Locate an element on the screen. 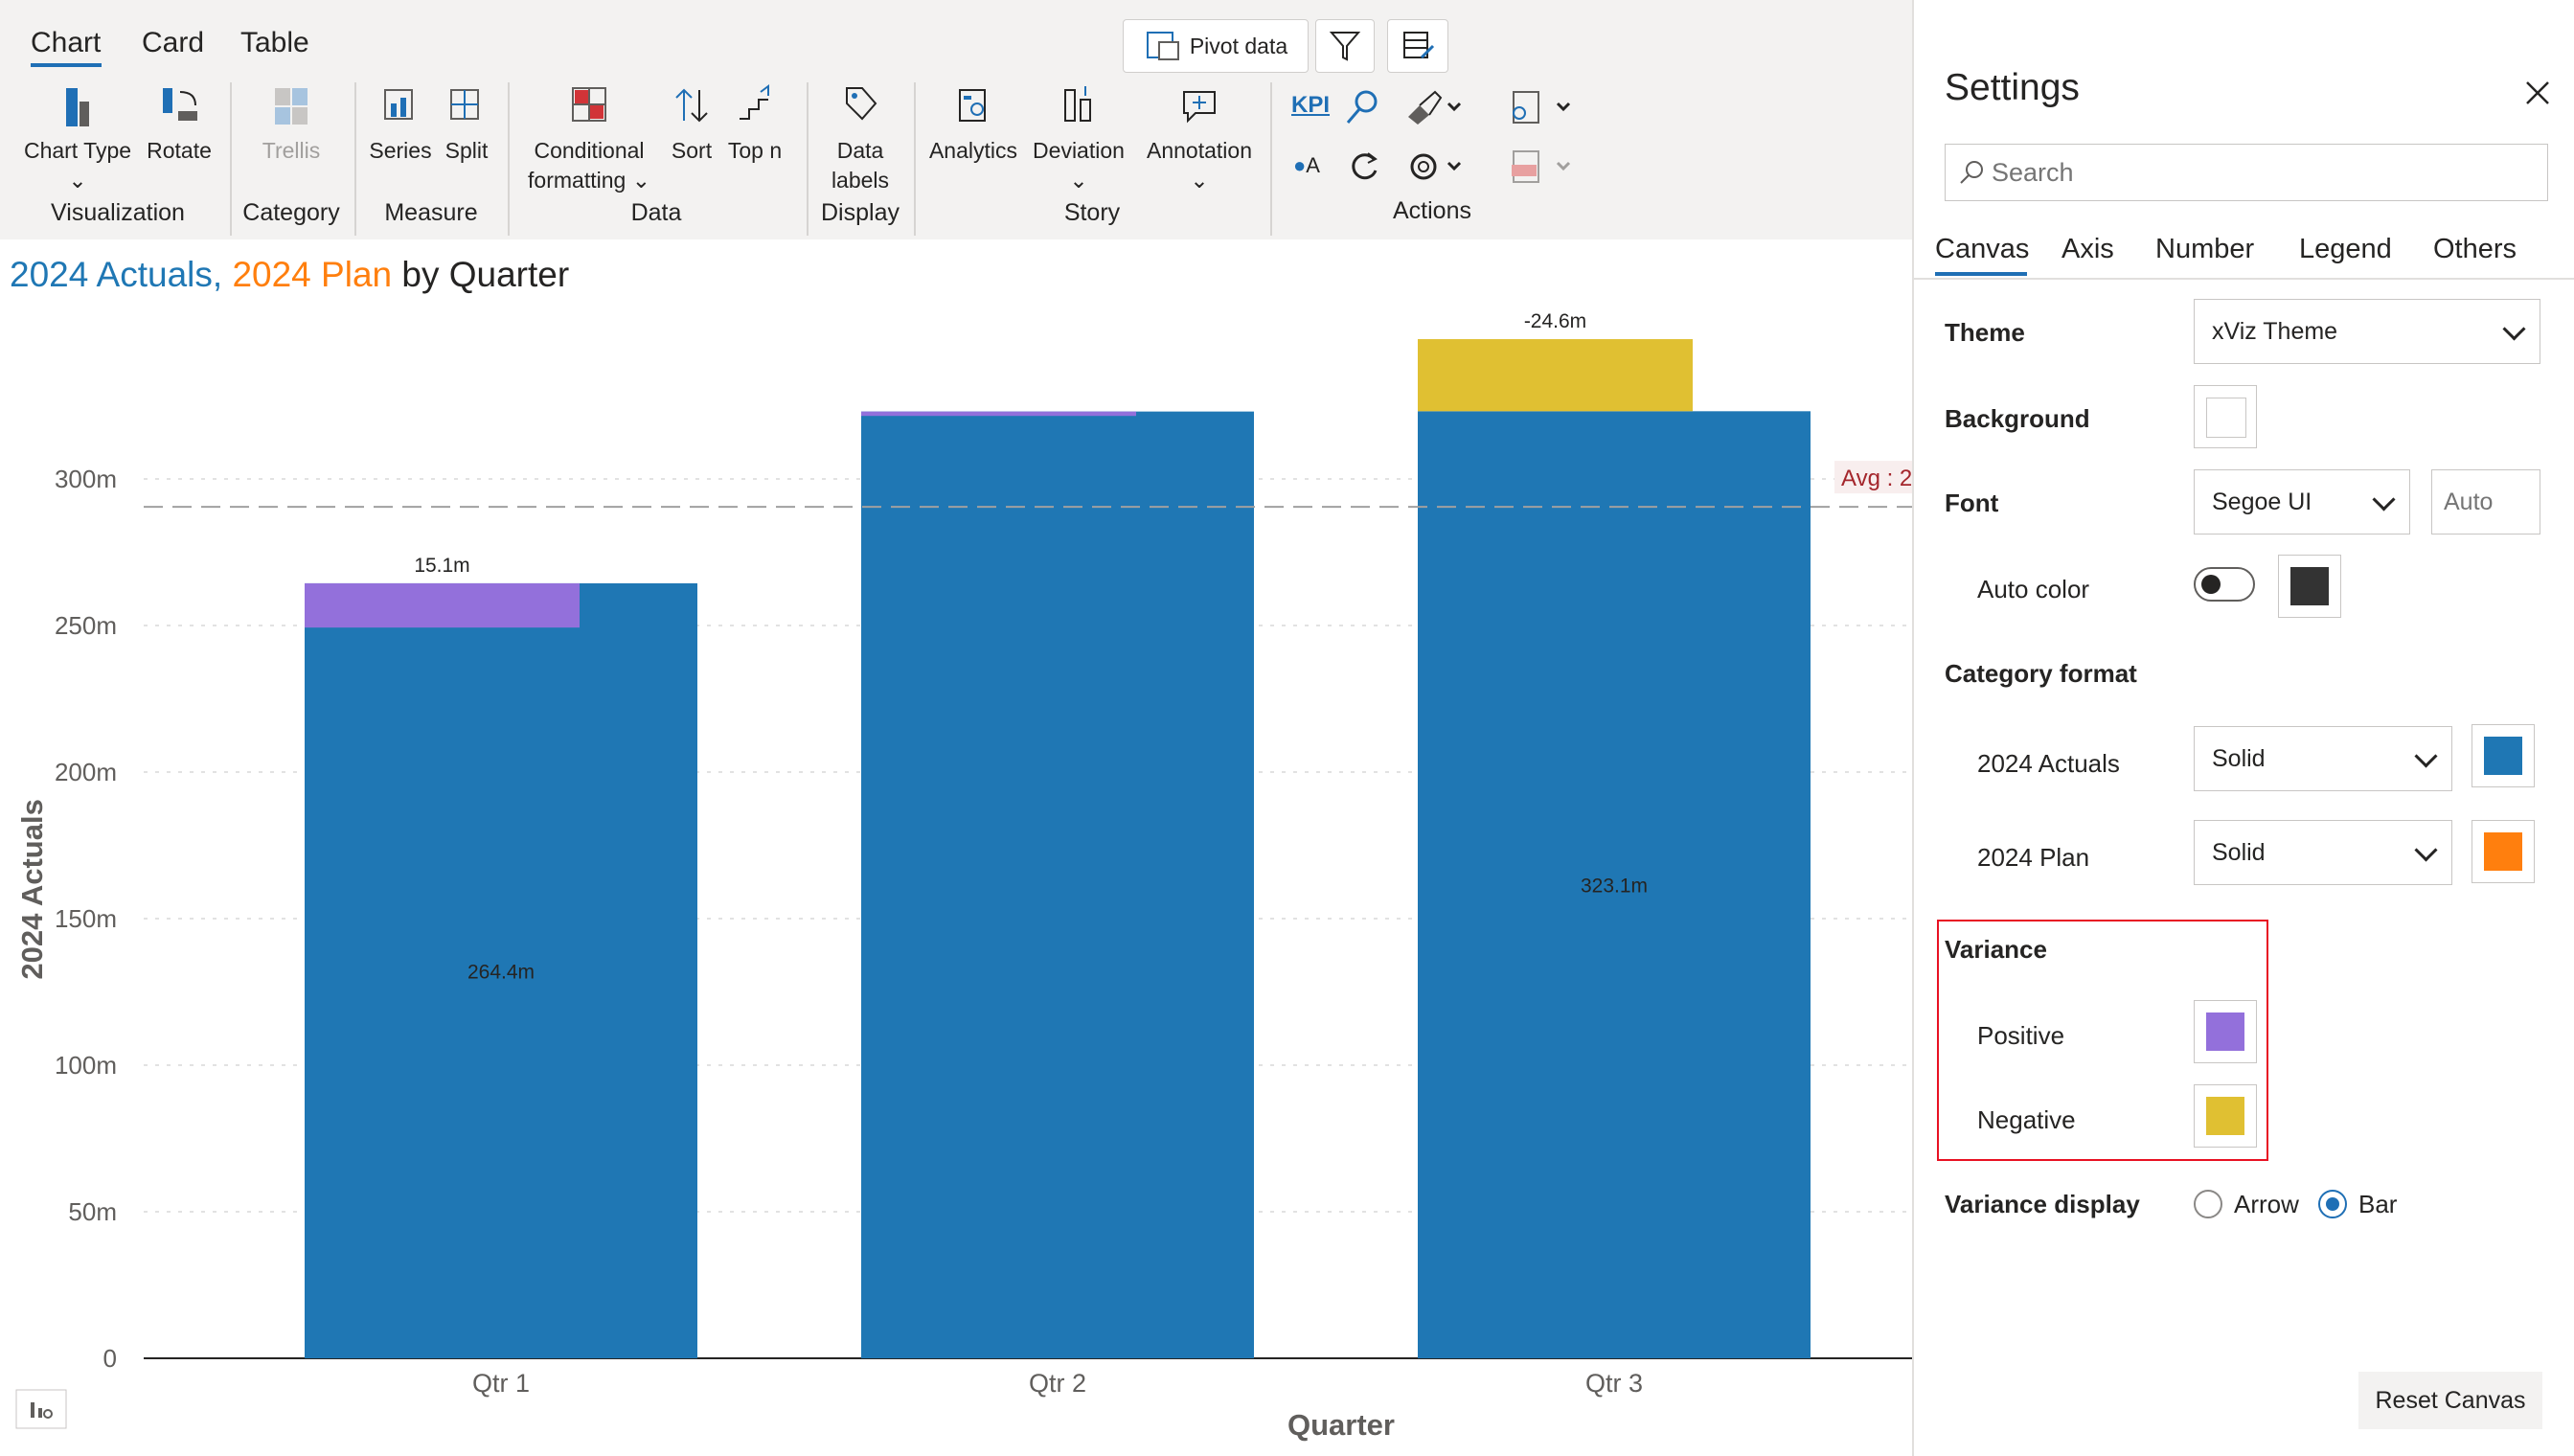 This screenshot has width=2574, height=1456. pivot-data-button: Pivot data is located at coordinates (1216, 46).